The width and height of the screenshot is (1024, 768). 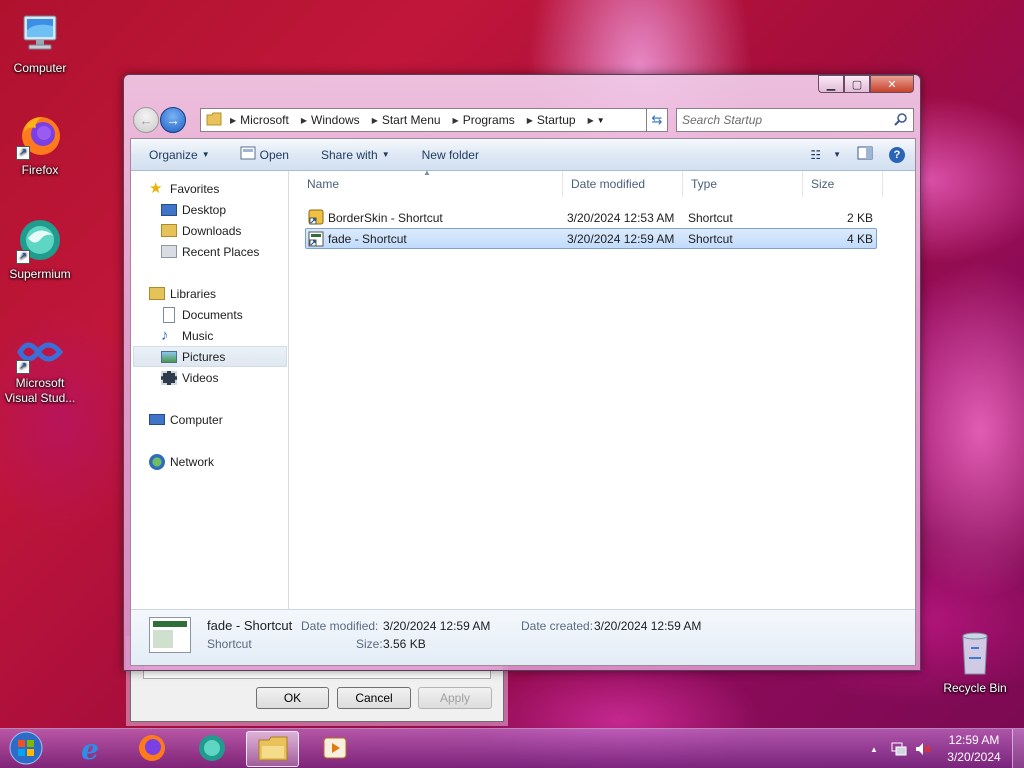 I want to click on refresh-button: ⇆, so click(x=657, y=120).